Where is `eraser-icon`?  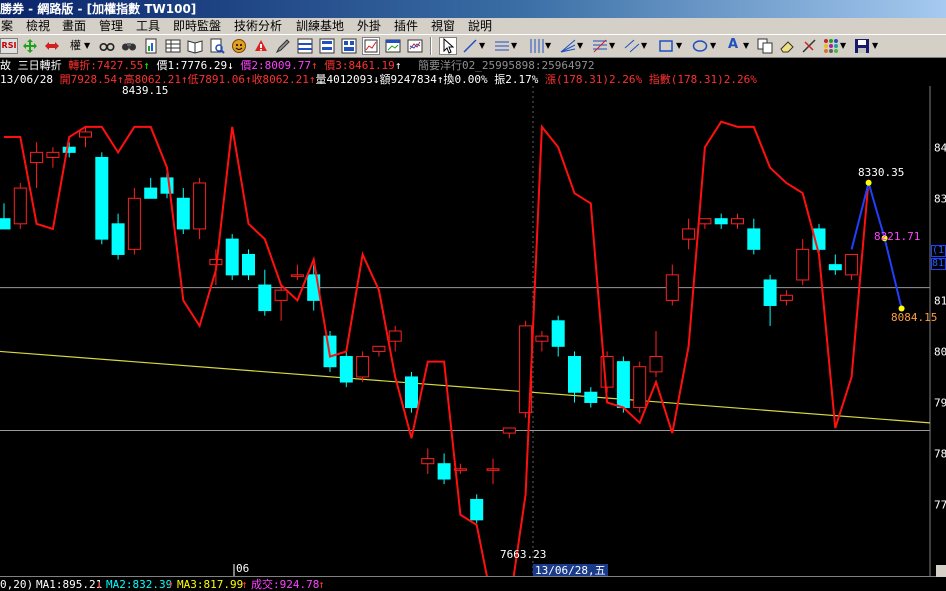
eraser-icon is located at coordinates (787, 46).